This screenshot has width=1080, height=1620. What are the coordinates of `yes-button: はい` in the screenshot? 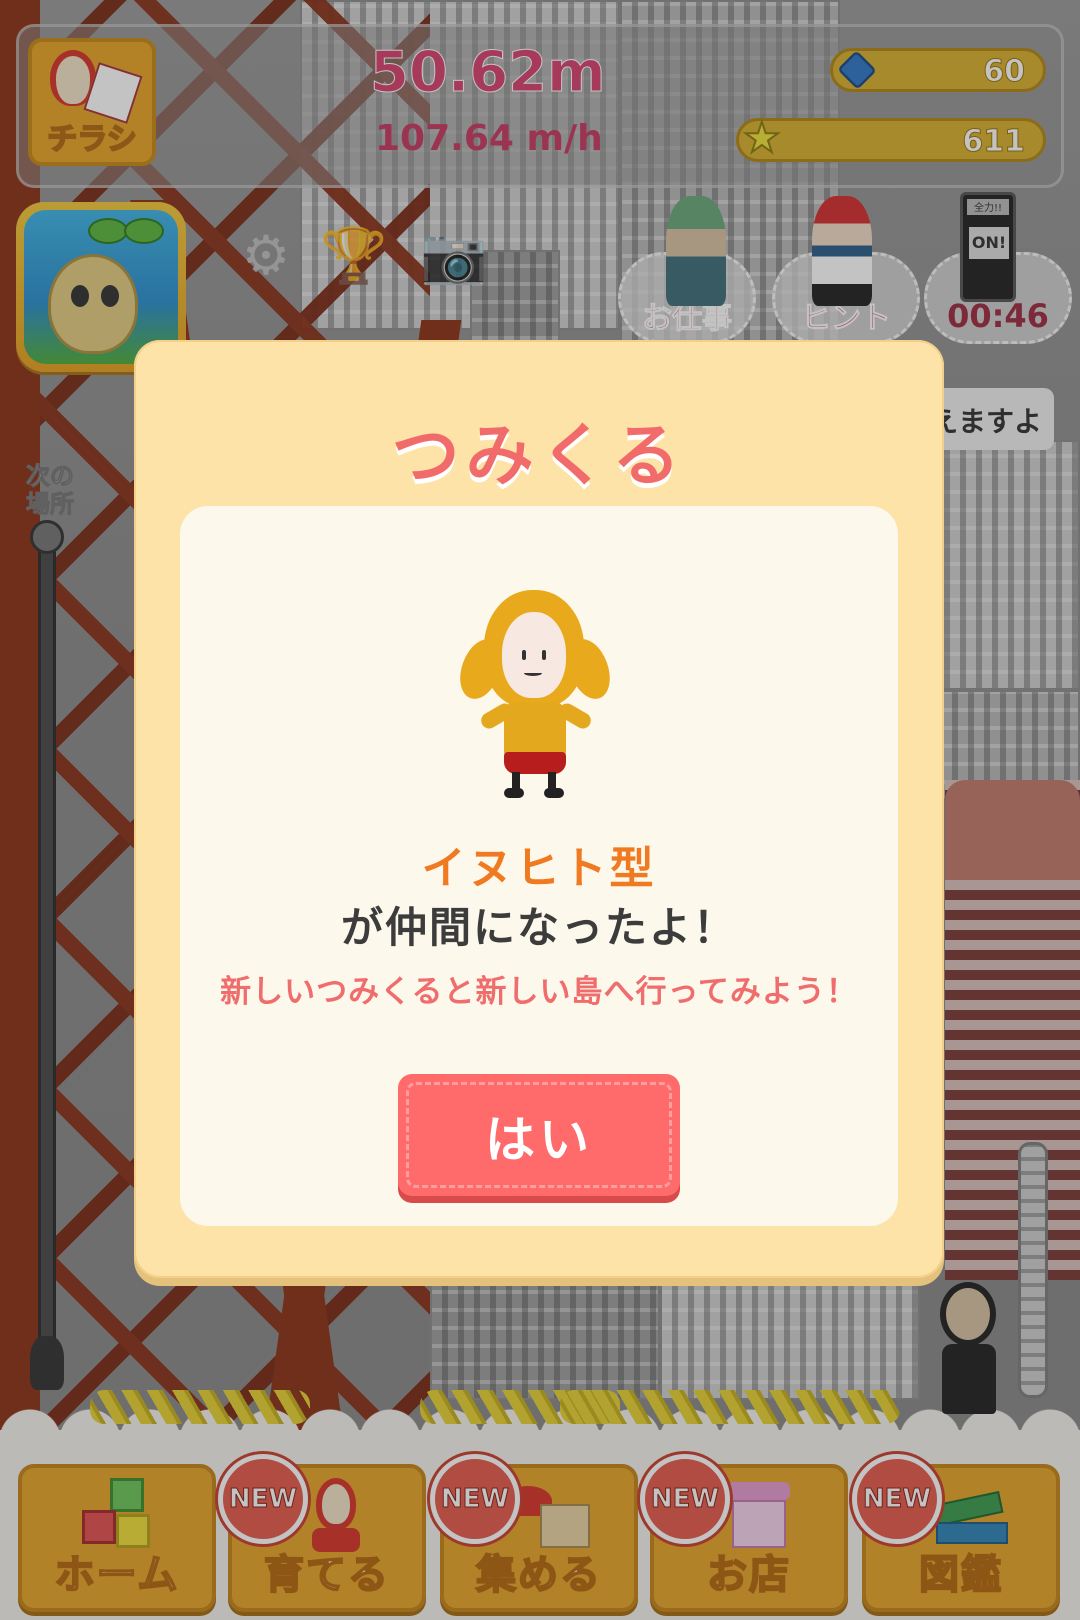 It's located at (539, 1135).